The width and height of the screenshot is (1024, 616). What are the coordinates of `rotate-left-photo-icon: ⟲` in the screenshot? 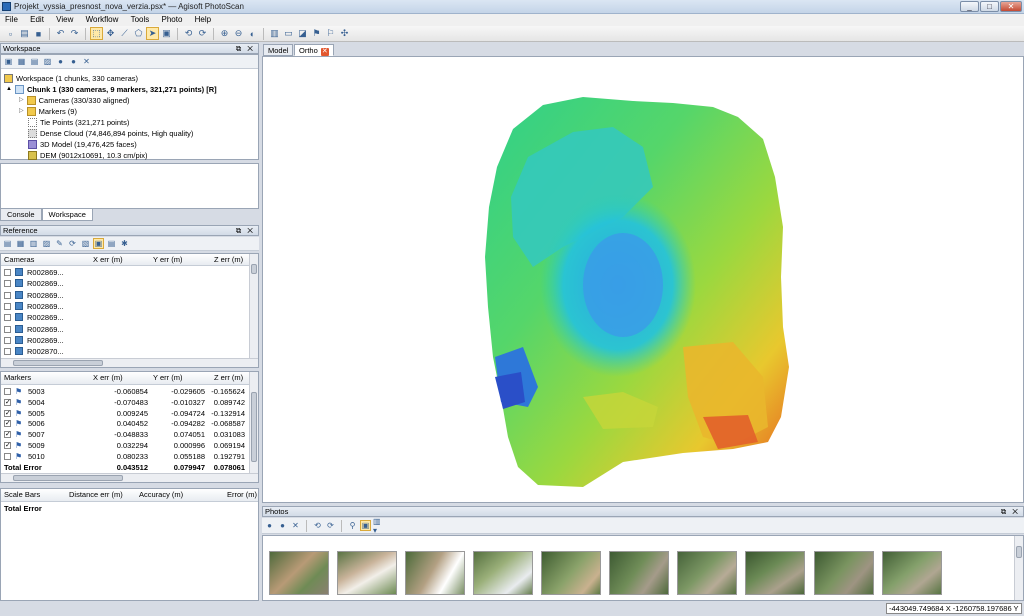 It's located at (317, 525).